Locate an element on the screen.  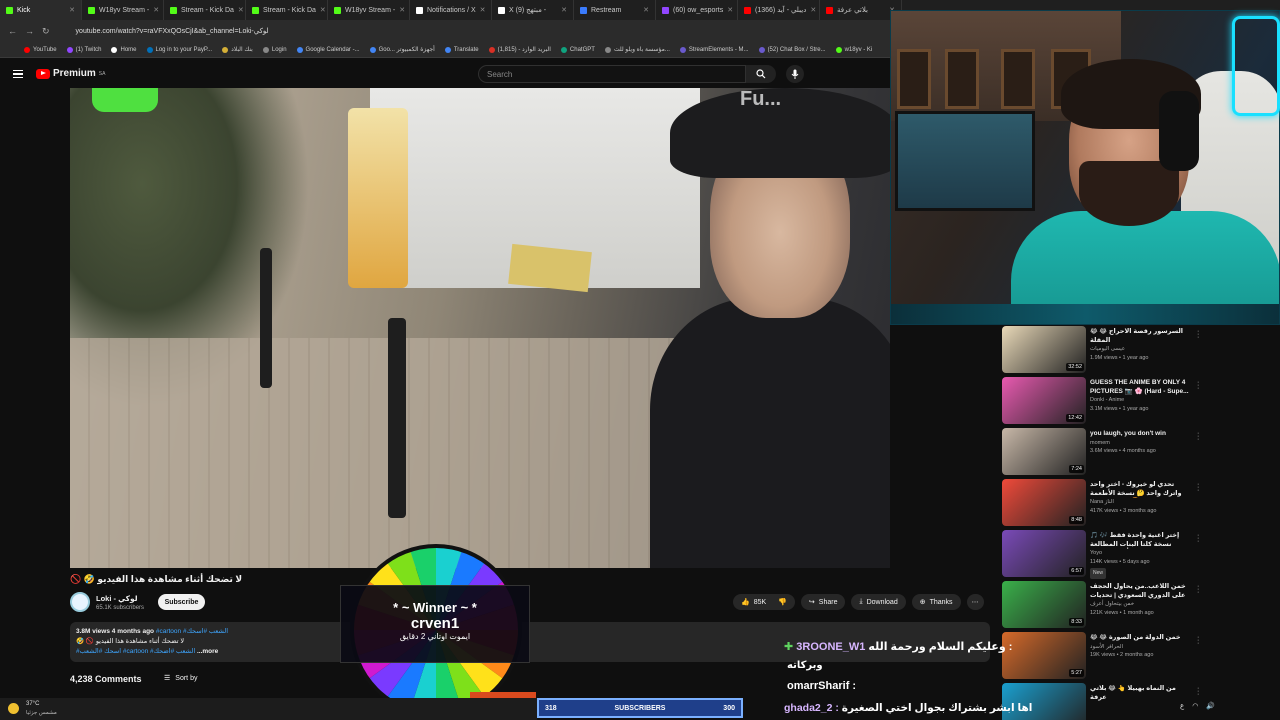
video-thumbnail: 8:48 is located at coordinates (1044, 502).